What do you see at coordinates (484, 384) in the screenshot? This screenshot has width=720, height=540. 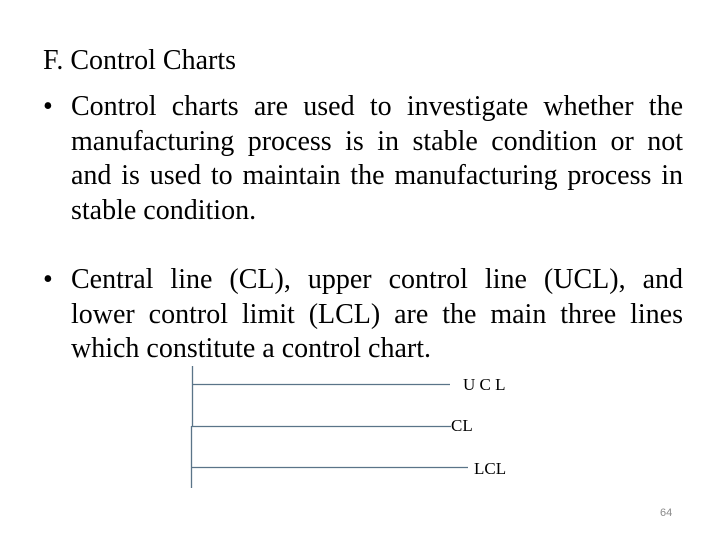 I see `ucl-label: U C L` at bounding box center [484, 384].